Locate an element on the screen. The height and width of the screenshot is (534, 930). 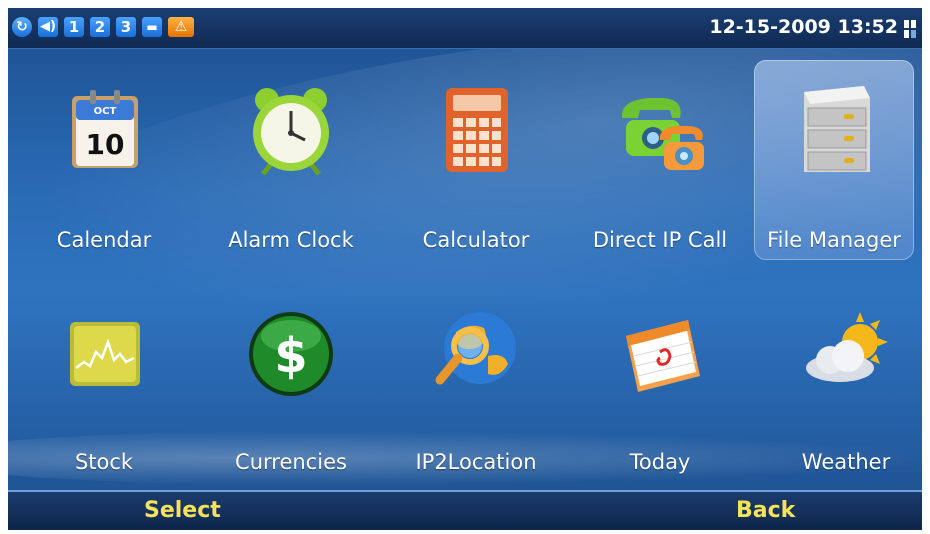
app-ip2location: IP2Location is located at coordinates (476, 384).